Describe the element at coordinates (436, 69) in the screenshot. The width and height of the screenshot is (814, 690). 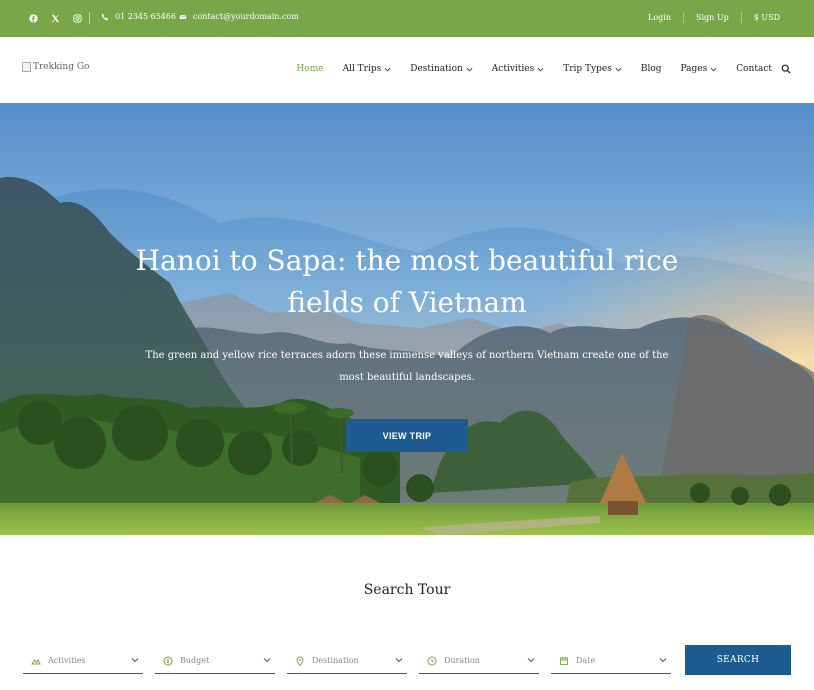
I see `nav-label: Destination` at that location.